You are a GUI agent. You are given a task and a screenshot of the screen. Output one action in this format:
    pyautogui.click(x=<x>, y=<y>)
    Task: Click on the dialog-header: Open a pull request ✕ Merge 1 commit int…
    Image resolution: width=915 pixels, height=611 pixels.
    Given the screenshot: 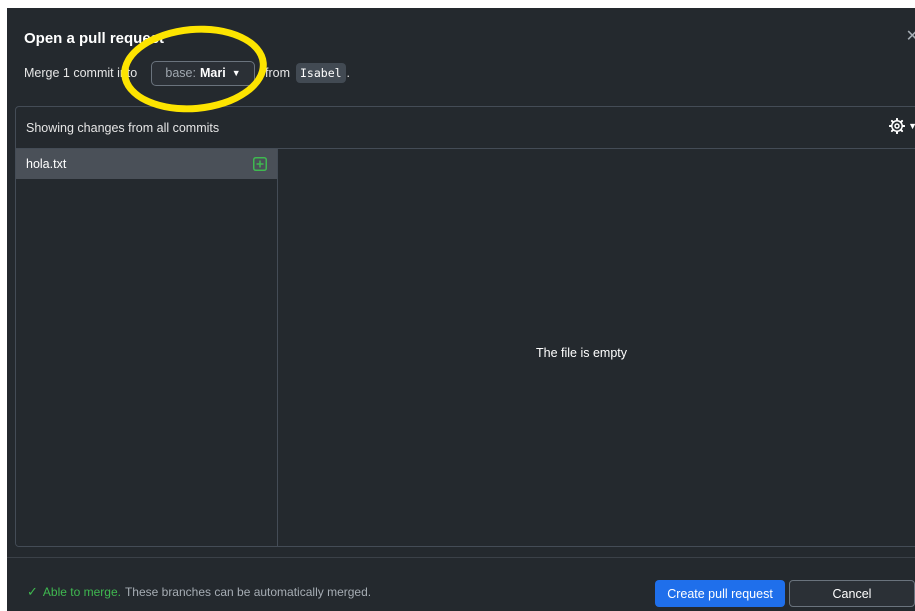 What is the action you would take?
    pyautogui.click(x=461, y=51)
    